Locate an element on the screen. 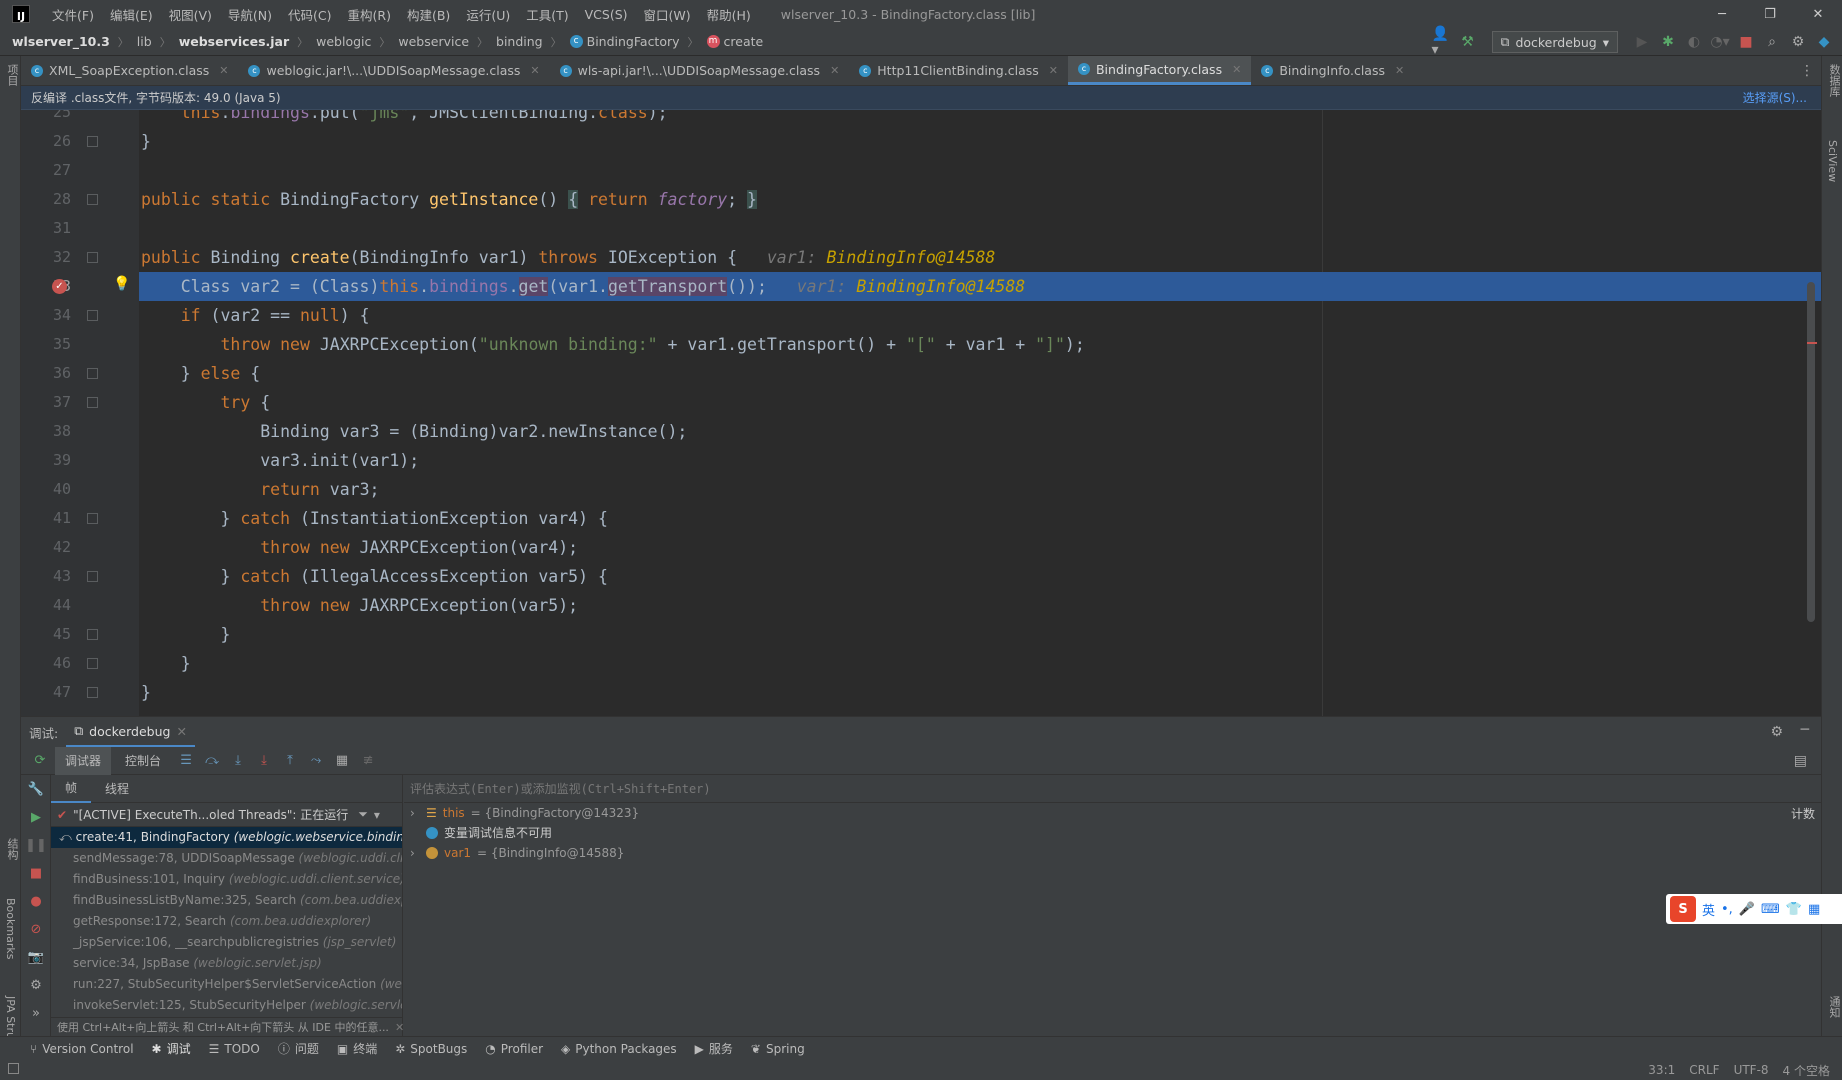 The height and width of the screenshot is (1080, 1842). stop-icon: ■ is located at coordinates (36, 873).